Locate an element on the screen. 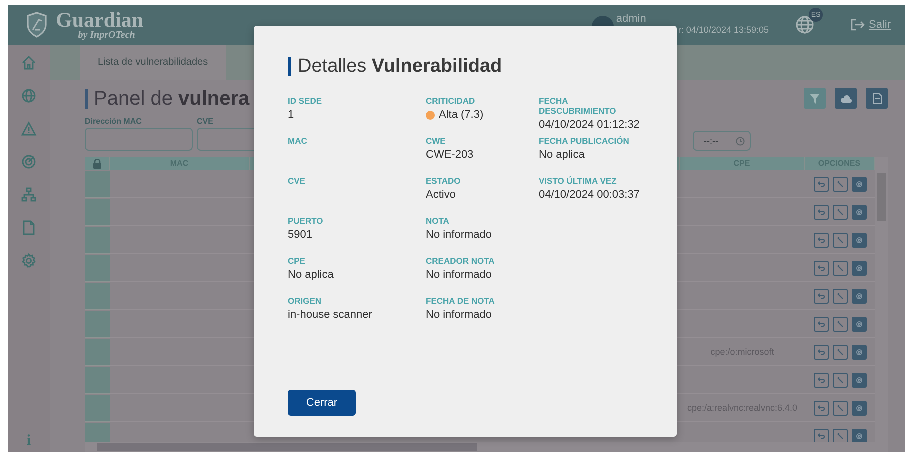  close-button: Cerrar is located at coordinates (322, 403).